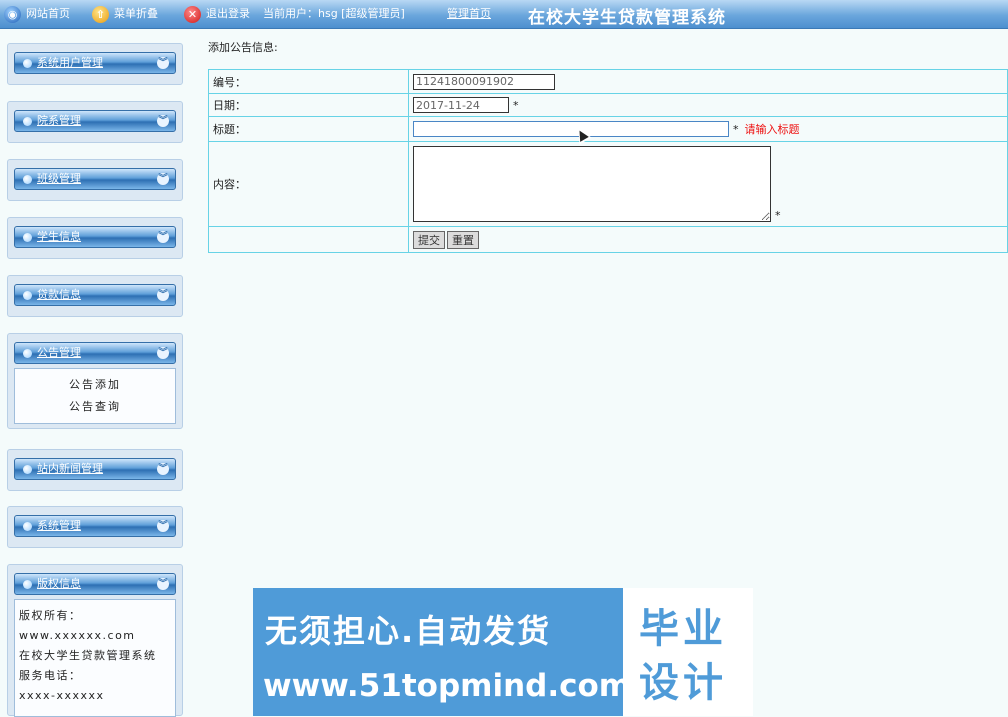  I want to click on watermark-badge: 毕业 设计, so click(688, 652).